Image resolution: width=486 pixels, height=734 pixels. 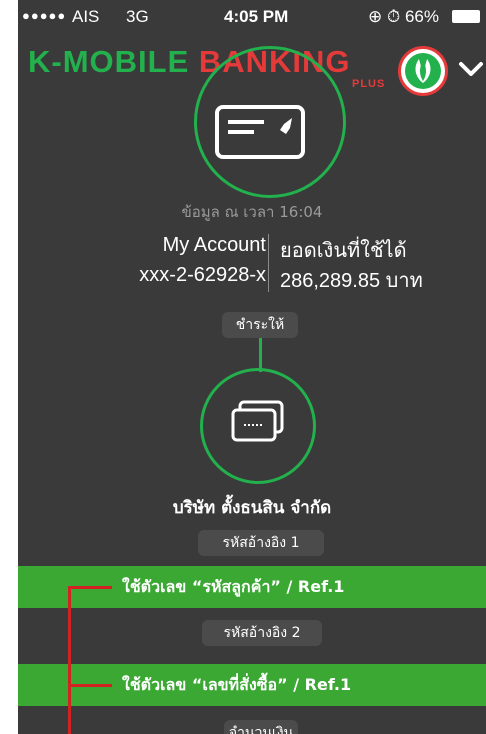 What do you see at coordinates (262, 633) in the screenshot?
I see `reference-2-label: รหัสอ้างอิง 2` at bounding box center [262, 633].